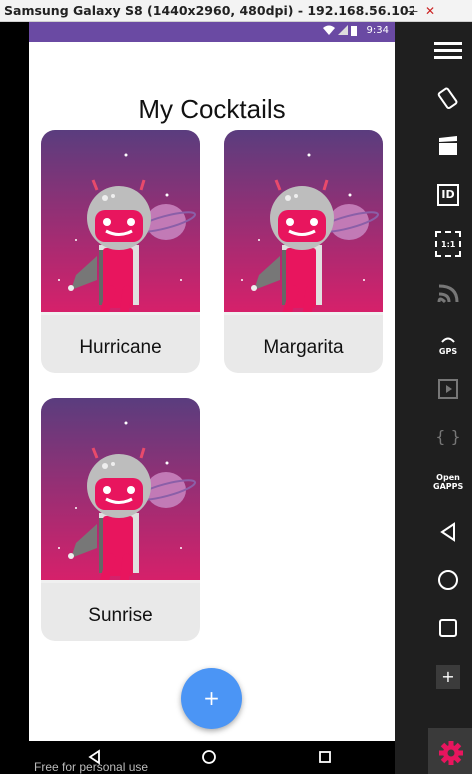 This screenshot has width=472, height=774. What do you see at coordinates (448, 195) in the screenshot?
I see `device-id-icon: ID` at bounding box center [448, 195].